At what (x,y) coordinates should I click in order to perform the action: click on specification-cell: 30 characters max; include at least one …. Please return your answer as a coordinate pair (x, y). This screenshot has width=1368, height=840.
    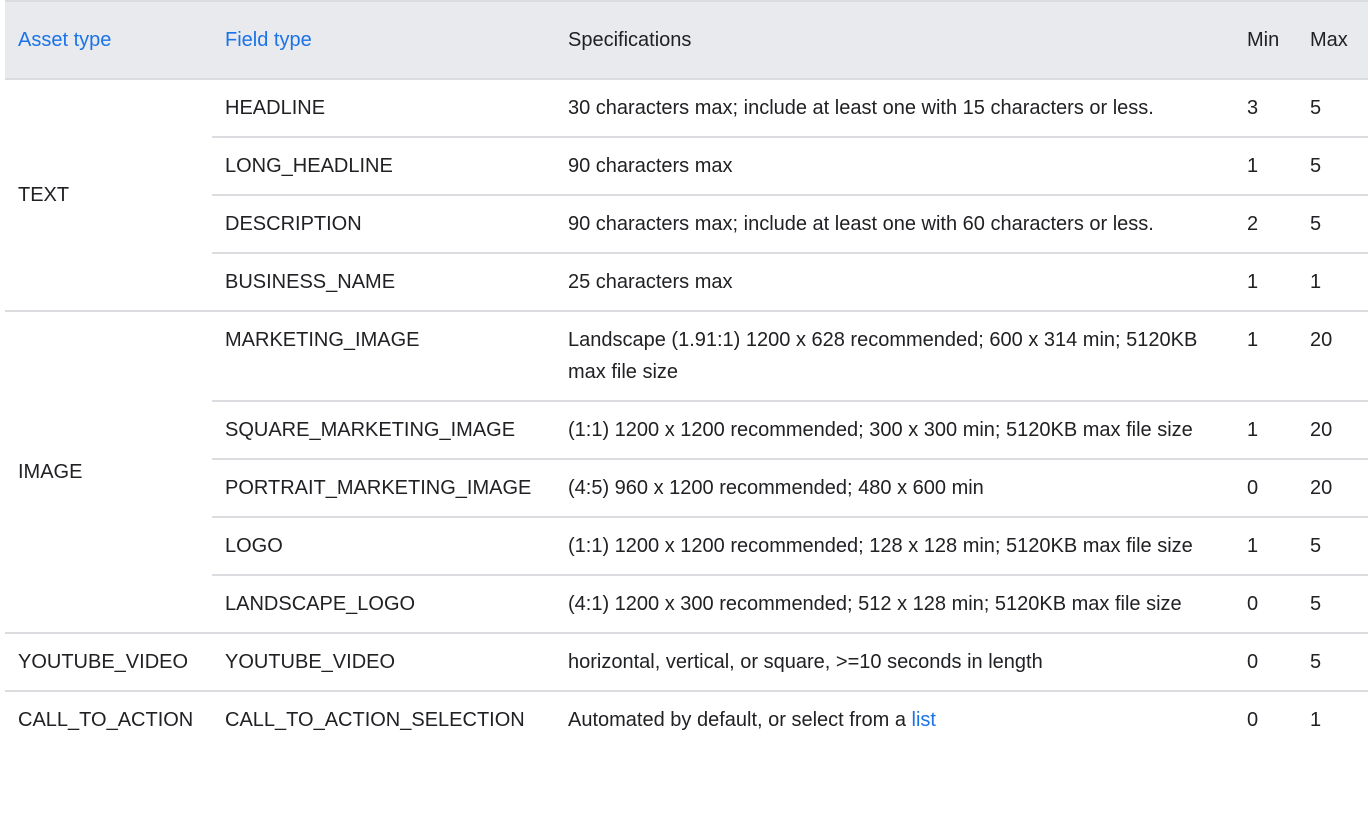
    Looking at the image, I should click on (898, 108).